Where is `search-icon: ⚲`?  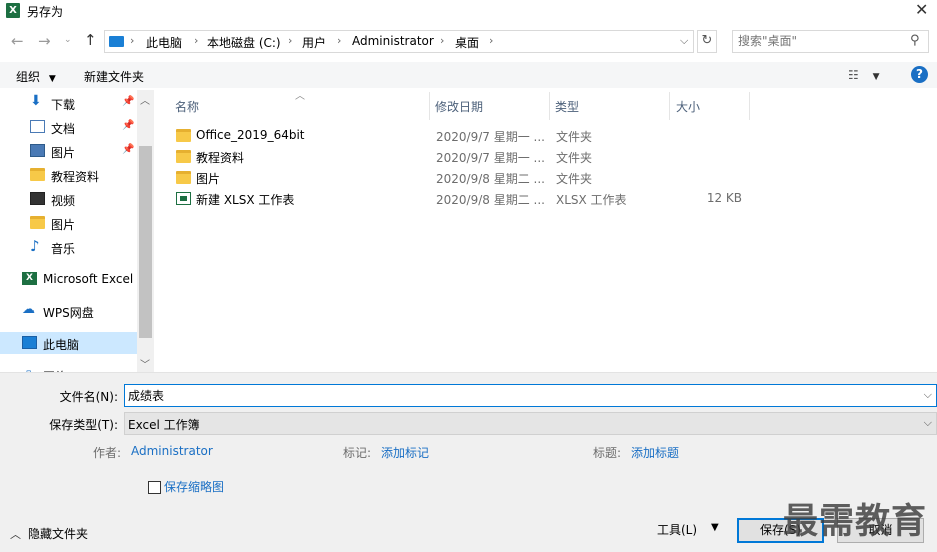 search-icon: ⚲ is located at coordinates (915, 40).